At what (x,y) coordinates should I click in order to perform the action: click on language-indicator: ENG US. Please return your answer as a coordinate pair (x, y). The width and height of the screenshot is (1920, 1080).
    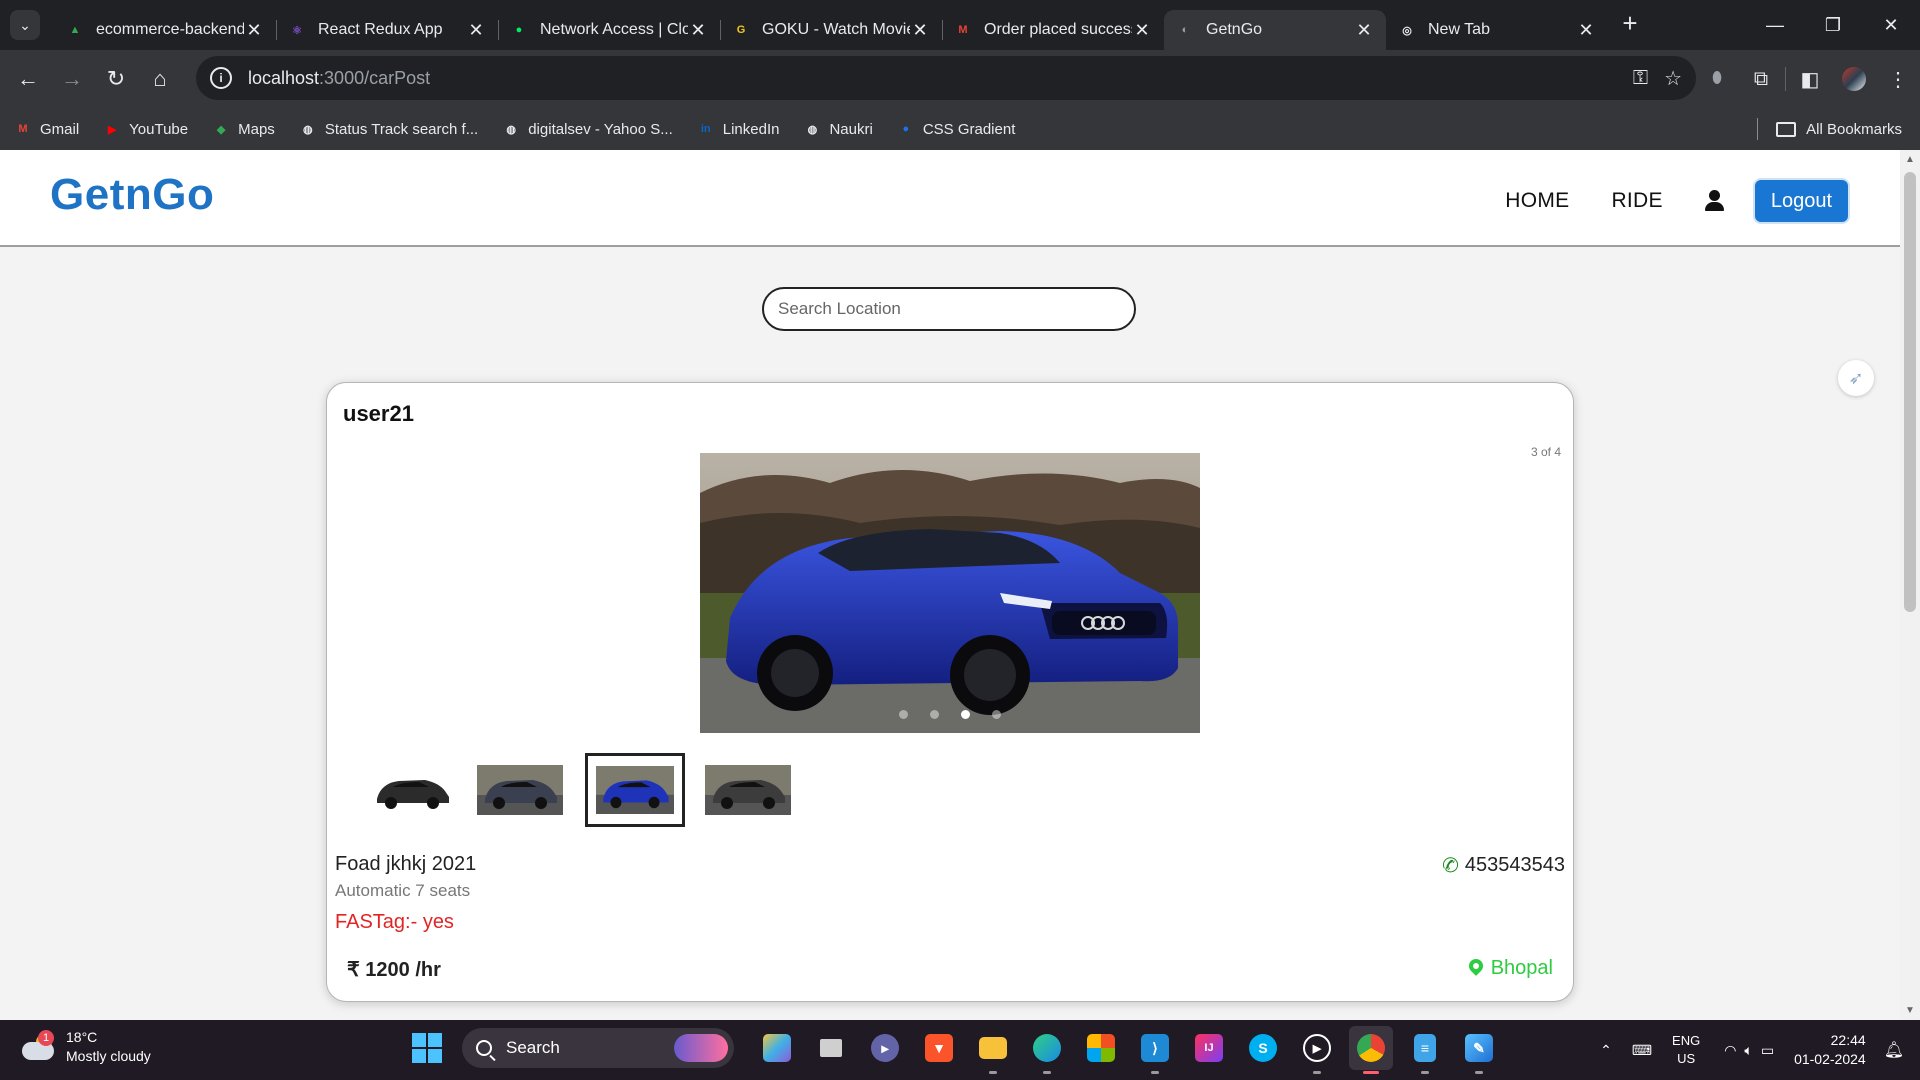
    Looking at the image, I should click on (1686, 1050).